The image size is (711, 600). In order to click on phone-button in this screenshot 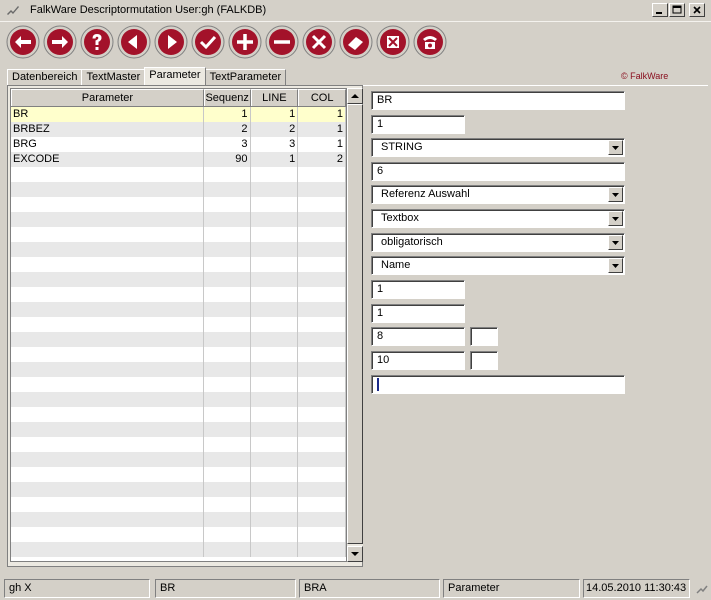, I will do `click(430, 42)`.